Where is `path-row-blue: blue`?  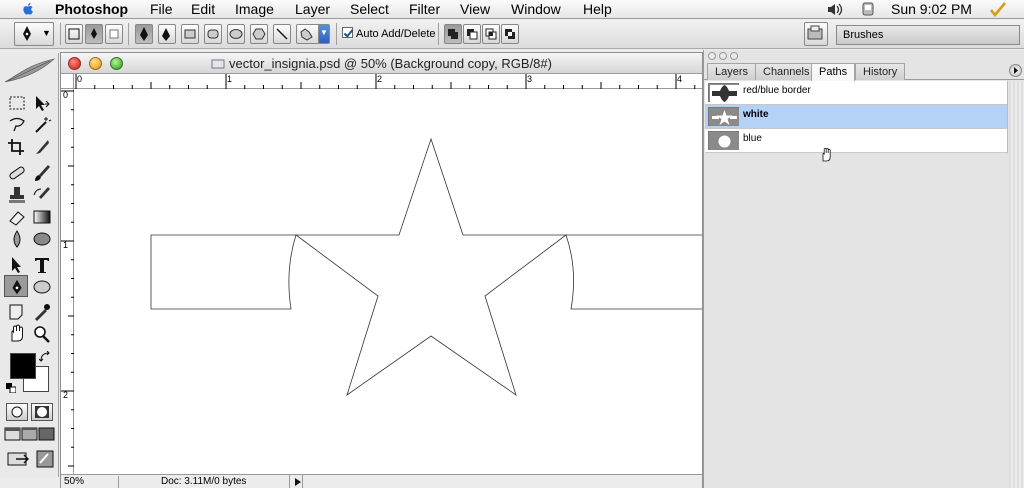
path-row-blue: blue is located at coordinates (856, 141).